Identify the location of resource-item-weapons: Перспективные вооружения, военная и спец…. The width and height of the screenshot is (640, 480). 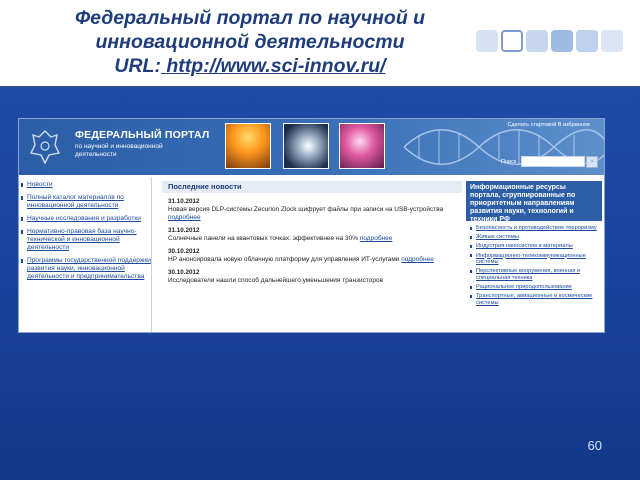
(536, 274).